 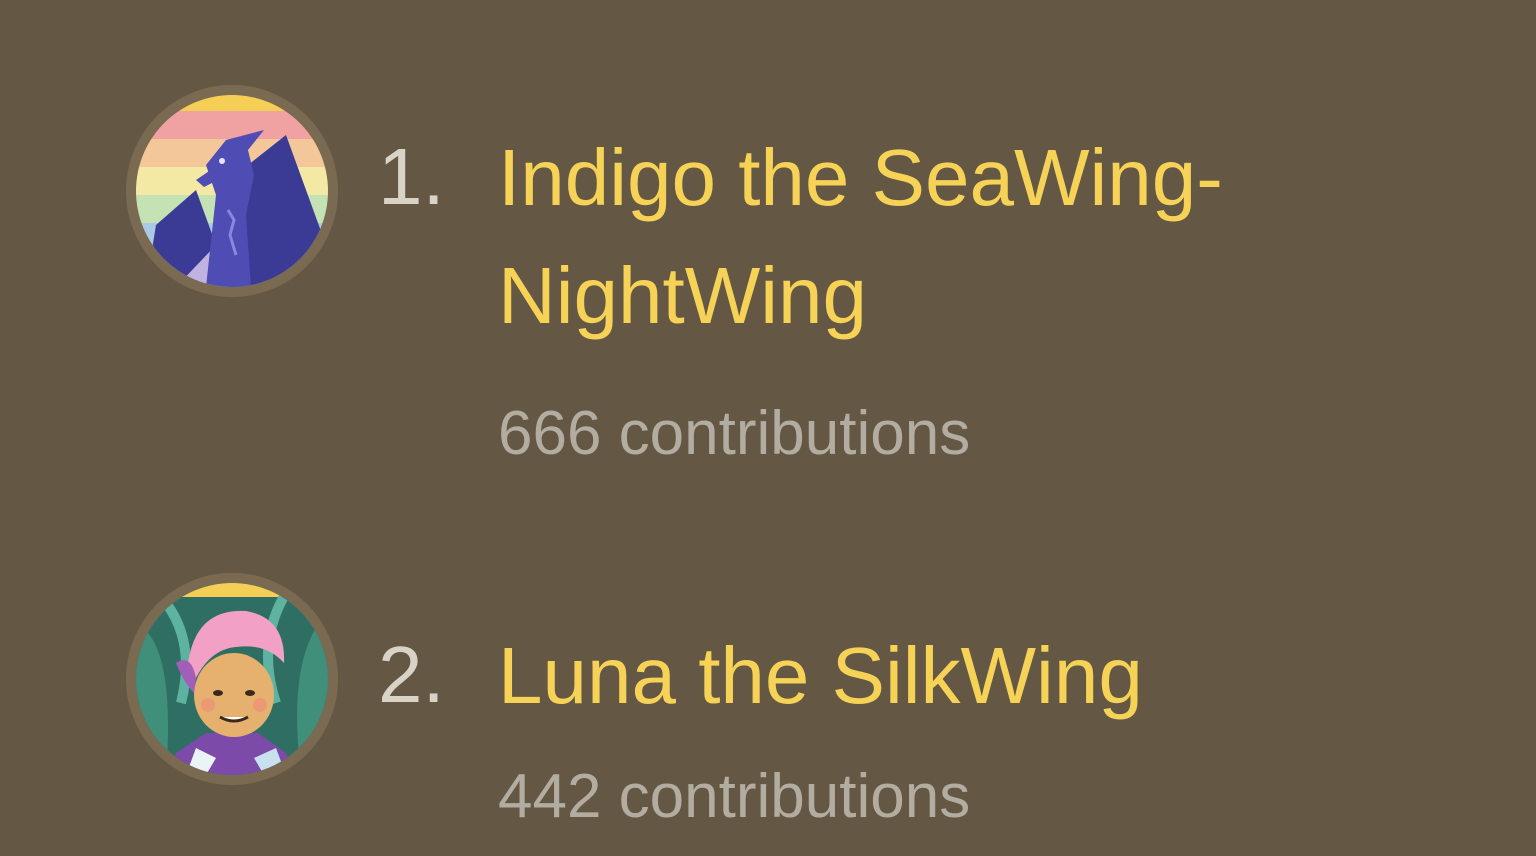 I want to click on rank-number: 1., so click(x=411, y=176).